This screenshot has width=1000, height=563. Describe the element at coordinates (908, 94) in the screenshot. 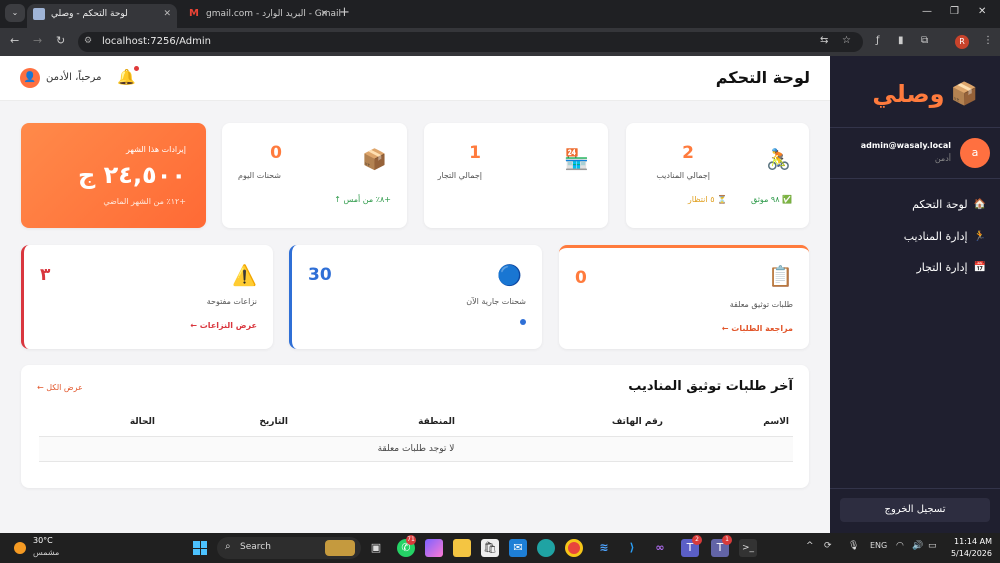

I see `brand-name: وصلي` at that location.